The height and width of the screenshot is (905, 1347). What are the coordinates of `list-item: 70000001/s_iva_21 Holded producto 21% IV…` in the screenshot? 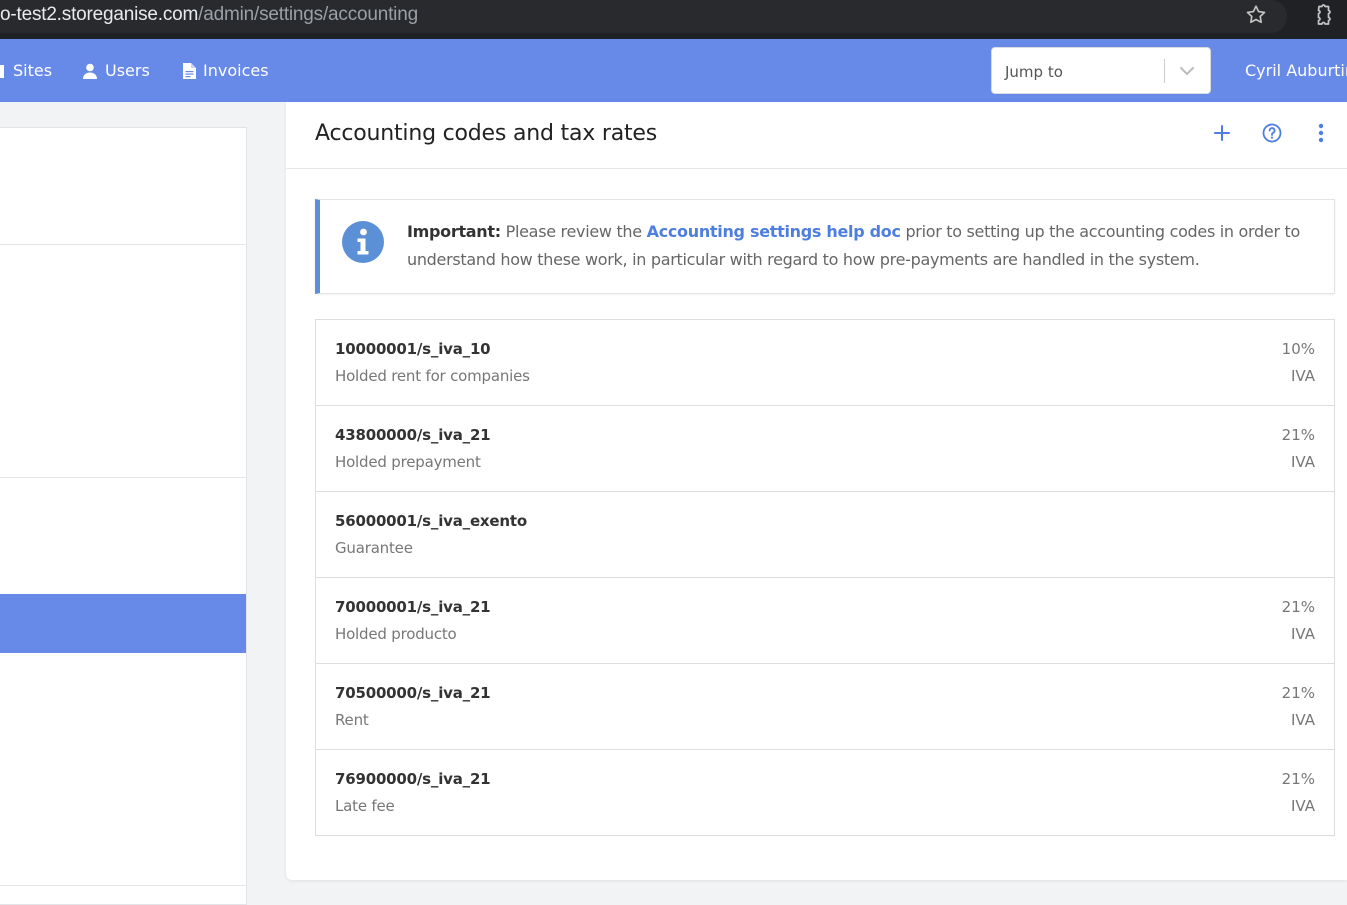 It's located at (825, 621).